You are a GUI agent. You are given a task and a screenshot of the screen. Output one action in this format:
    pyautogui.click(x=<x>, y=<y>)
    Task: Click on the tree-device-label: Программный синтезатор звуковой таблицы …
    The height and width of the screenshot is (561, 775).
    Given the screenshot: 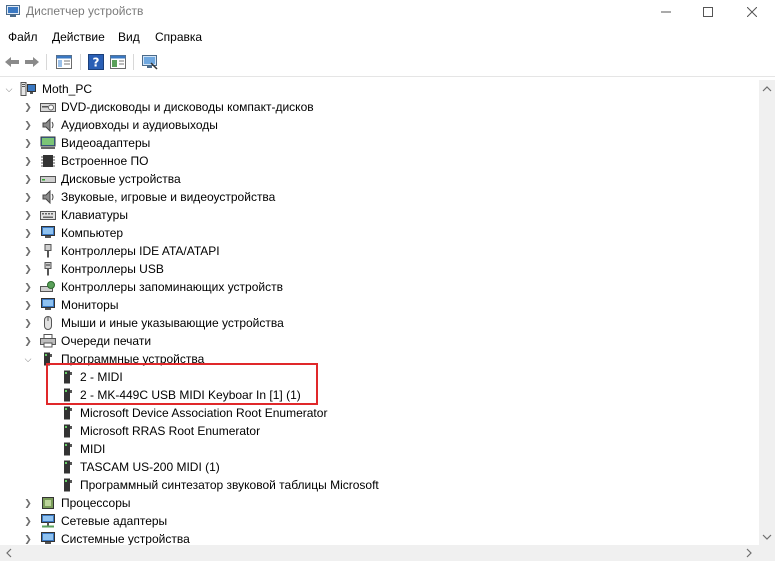 What is the action you would take?
    pyautogui.click(x=229, y=485)
    